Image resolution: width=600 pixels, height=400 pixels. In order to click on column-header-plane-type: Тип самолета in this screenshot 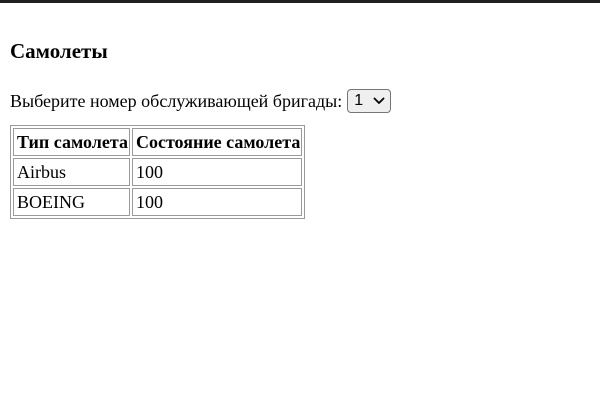, I will do `click(71, 142)`.